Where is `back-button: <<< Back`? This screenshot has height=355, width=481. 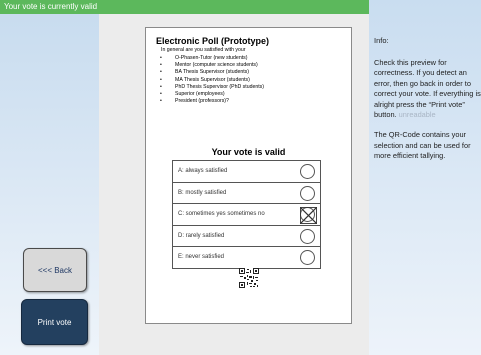
back-button: <<< Back is located at coordinates (55, 270).